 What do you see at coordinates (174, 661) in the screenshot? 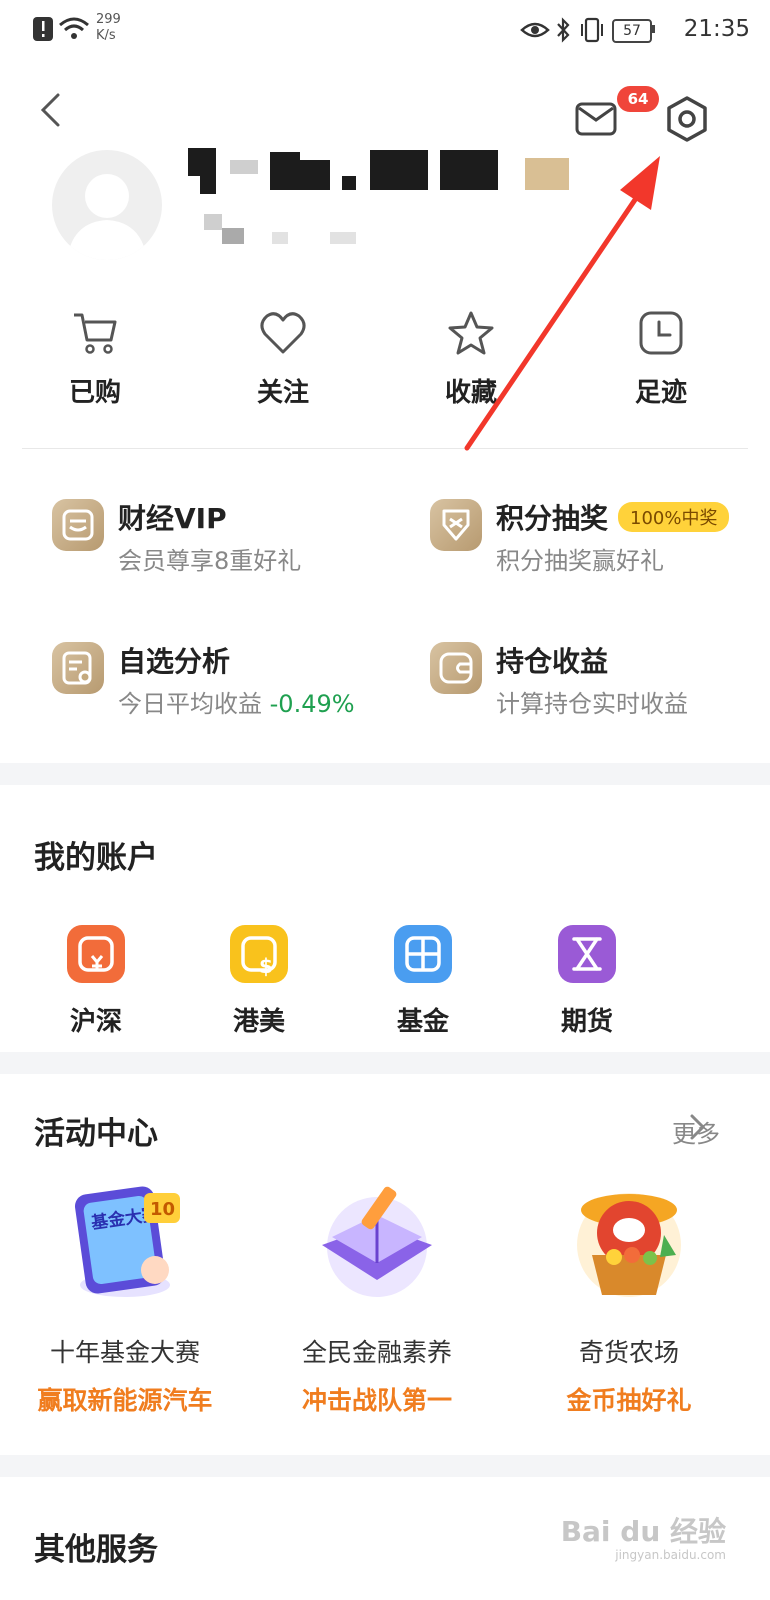
I see `feature-title: 自选分析` at bounding box center [174, 661].